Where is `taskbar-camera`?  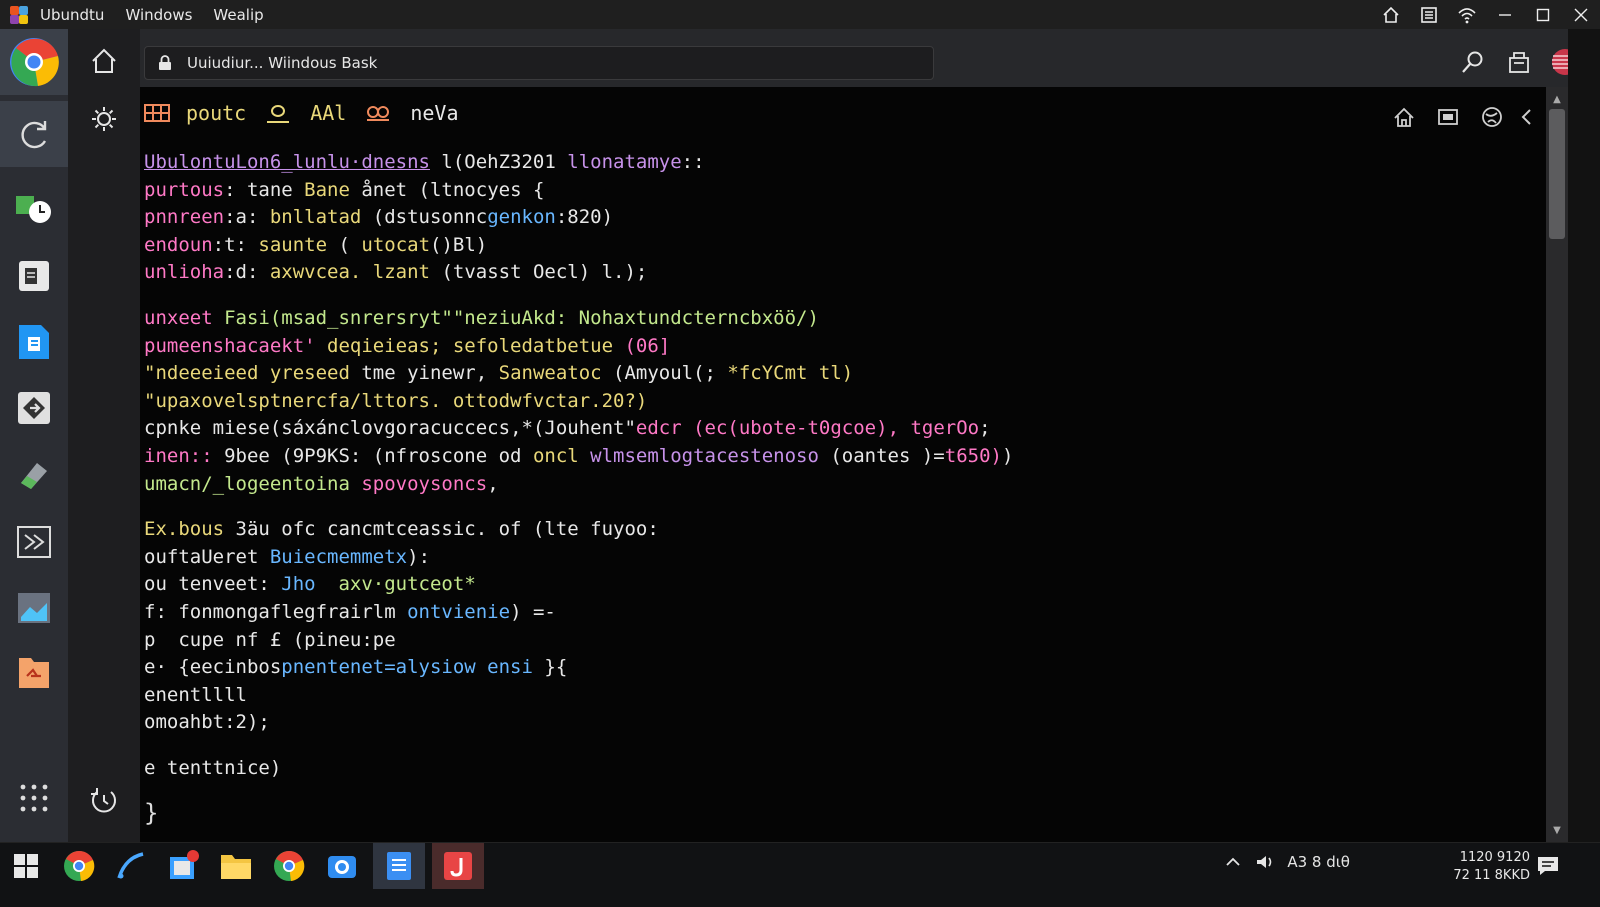 taskbar-camera is located at coordinates (342, 866).